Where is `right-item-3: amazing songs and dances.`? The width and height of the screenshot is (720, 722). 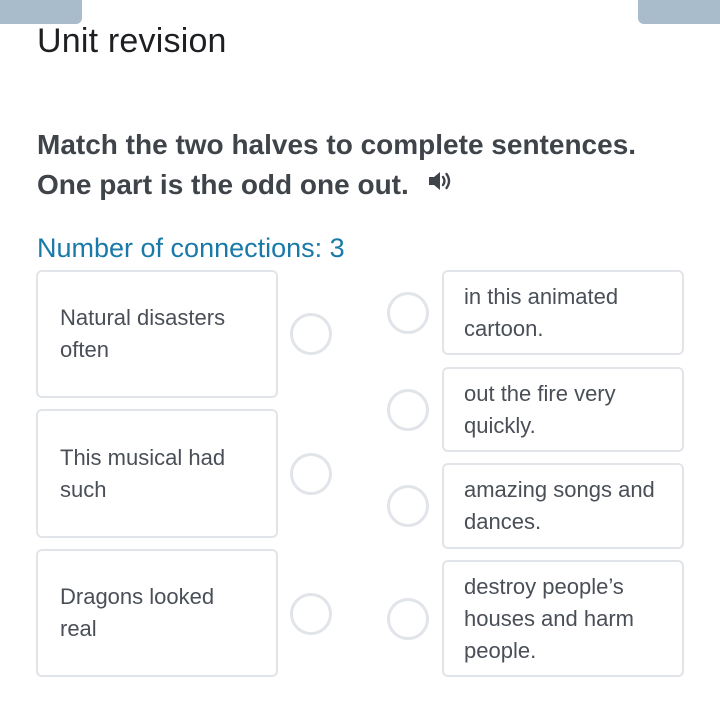 right-item-3: amazing songs and dances. is located at coordinates (563, 506).